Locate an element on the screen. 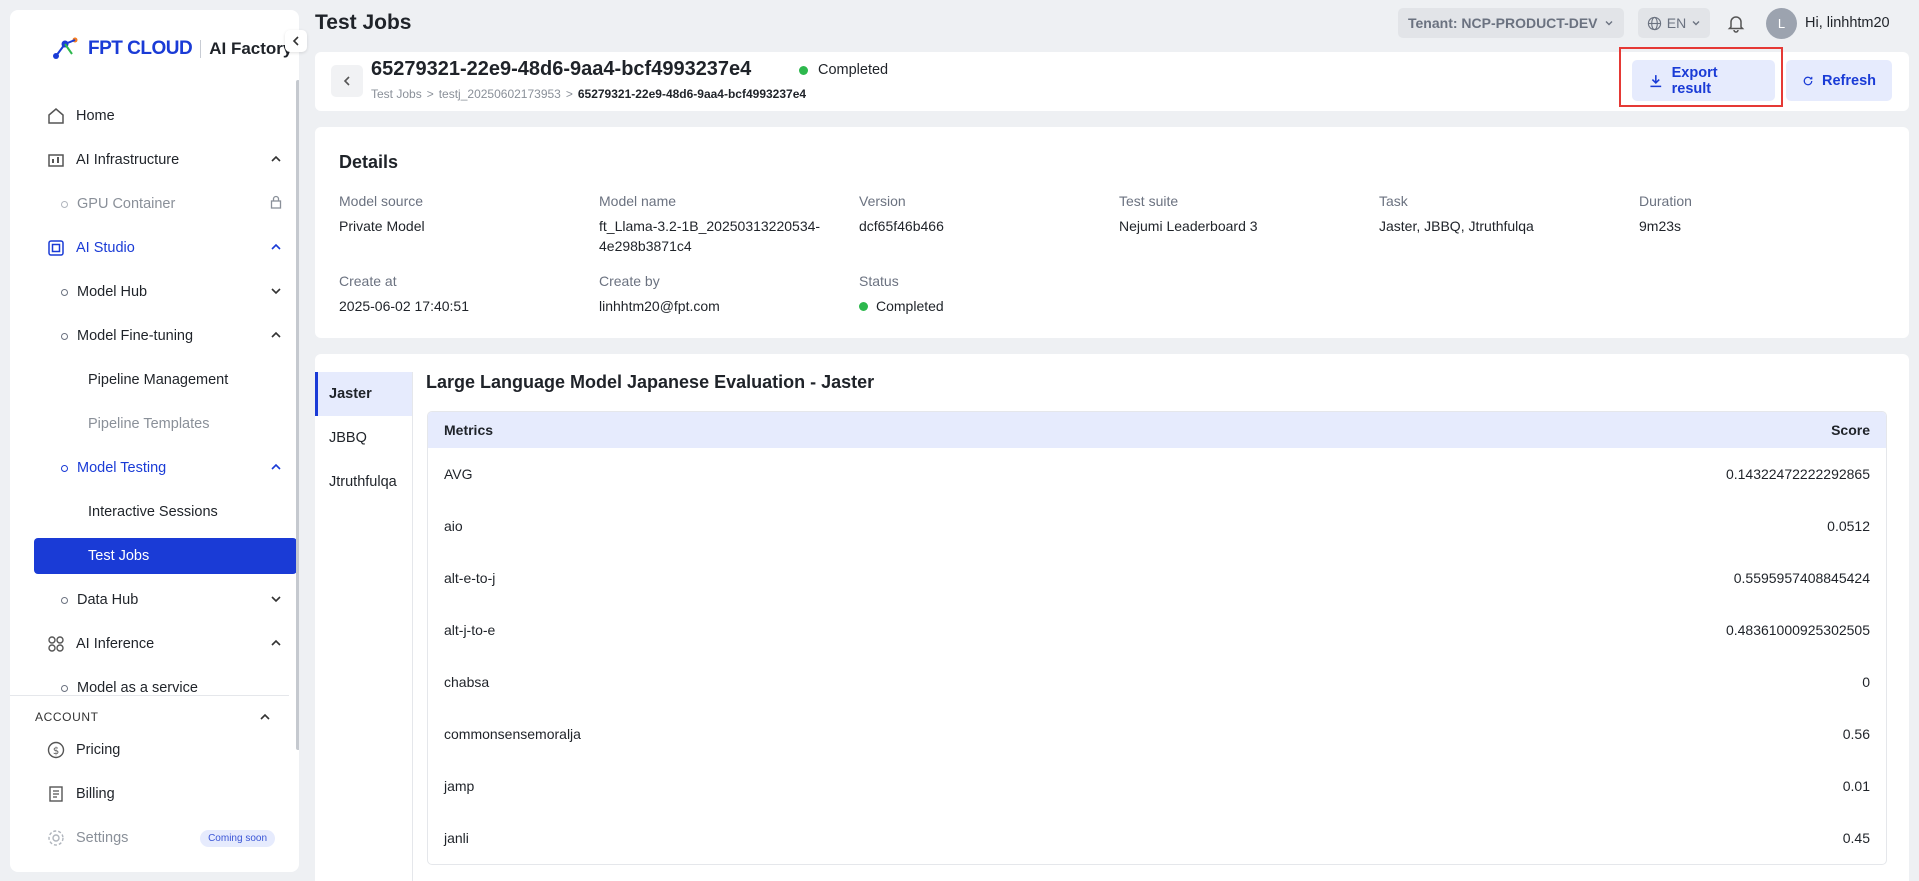 The width and height of the screenshot is (1919, 881). field-value: 4e298b3871c4 is located at coordinates (645, 246).